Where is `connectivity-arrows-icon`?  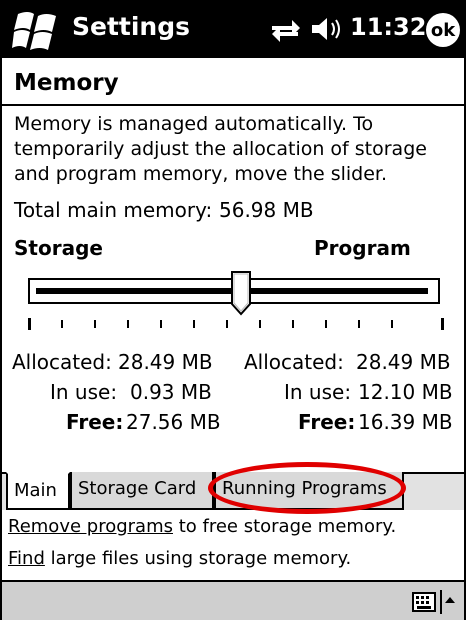 connectivity-arrows-icon is located at coordinates (285, 30).